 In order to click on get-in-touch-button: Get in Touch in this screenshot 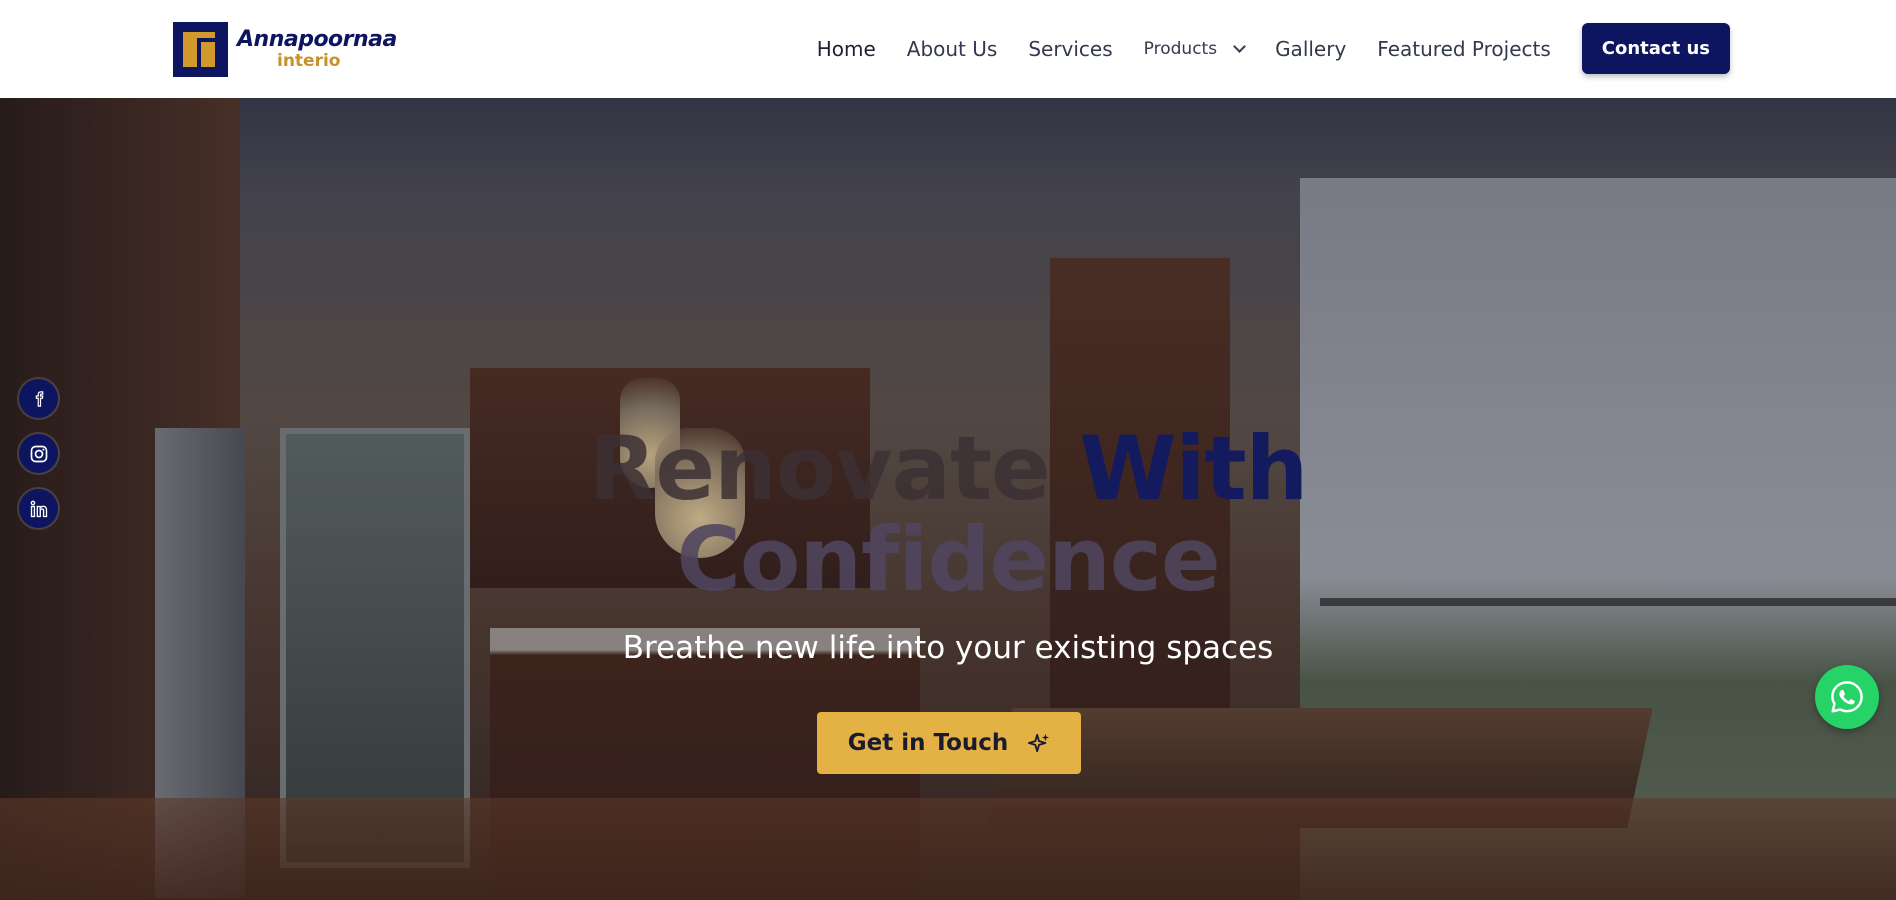, I will do `click(949, 743)`.